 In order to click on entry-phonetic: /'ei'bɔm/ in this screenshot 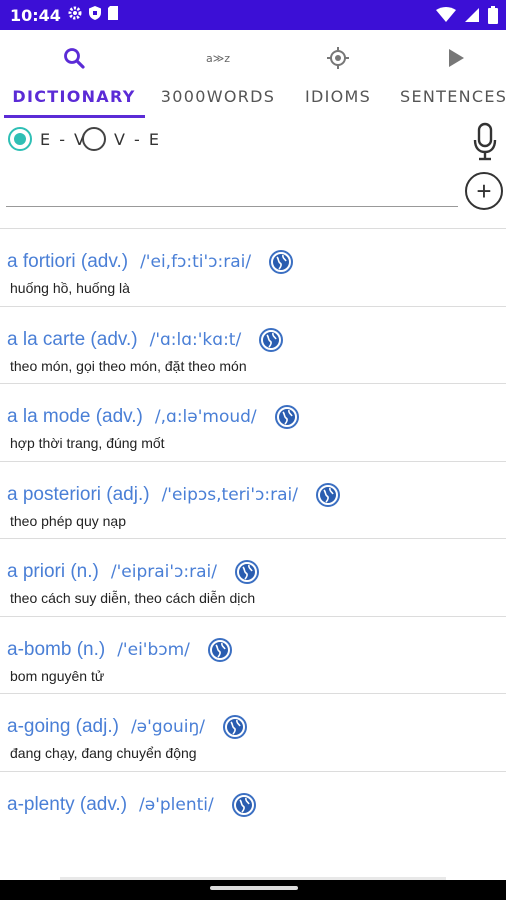, I will do `click(153, 649)`.